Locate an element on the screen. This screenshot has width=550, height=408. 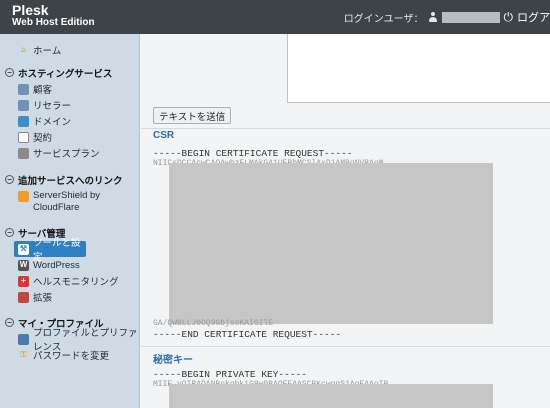
sidebar-item-label: WordPress is located at coordinates (56, 265).